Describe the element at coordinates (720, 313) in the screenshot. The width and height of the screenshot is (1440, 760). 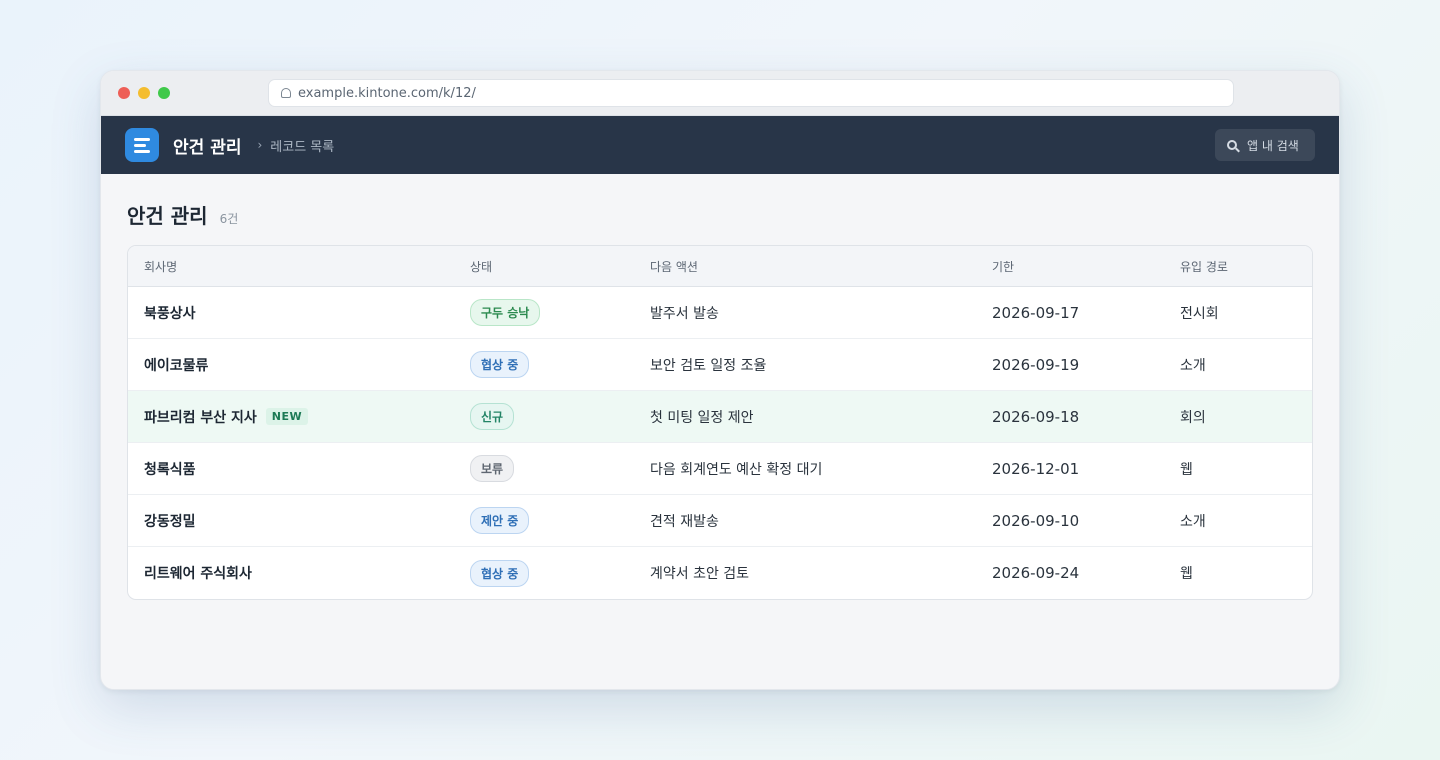
I see `table-row: 북풍상사 구두 승낙 발주서 발송 2026-09-17 전시회` at that location.